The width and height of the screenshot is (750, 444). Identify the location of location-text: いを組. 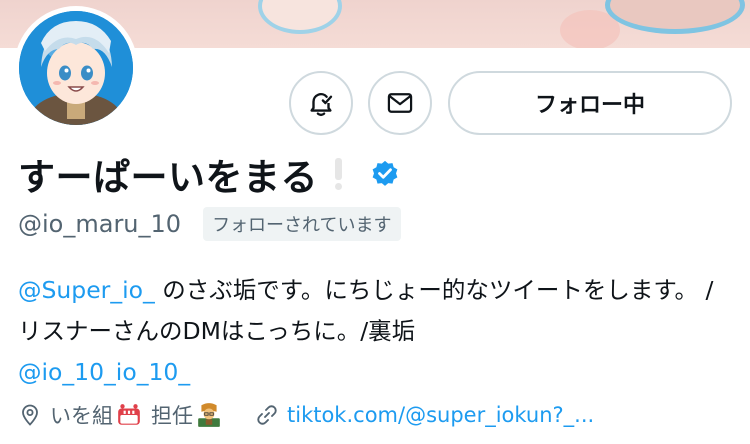
(81, 416).